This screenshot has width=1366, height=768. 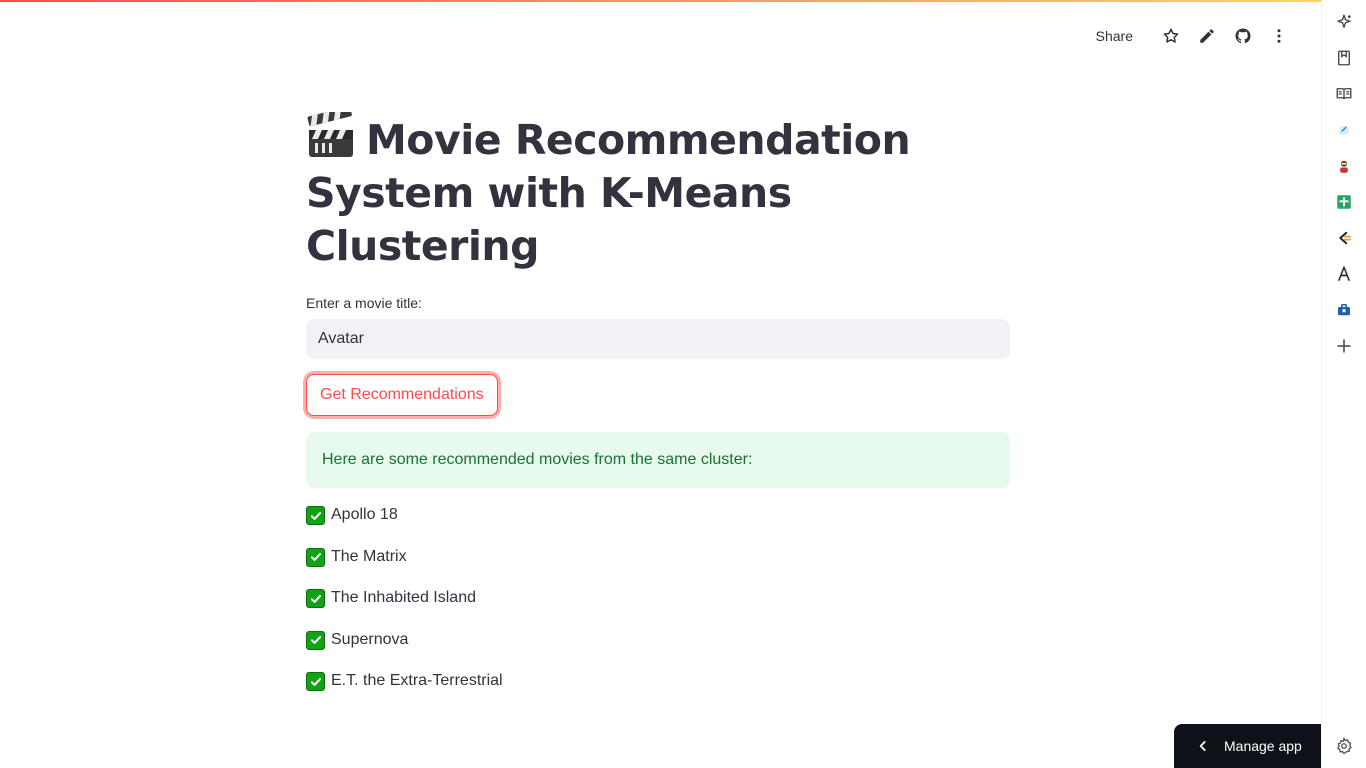 I want to click on reader-icon, so click(x=1344, y=94).